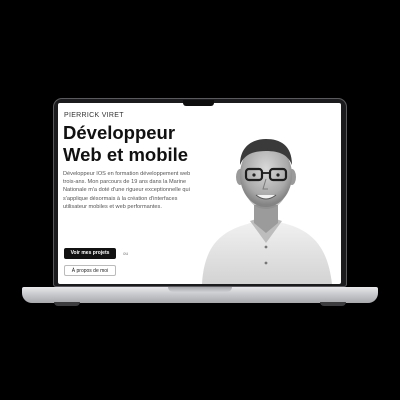  I want to click on camera-notch, so click(198, 103).